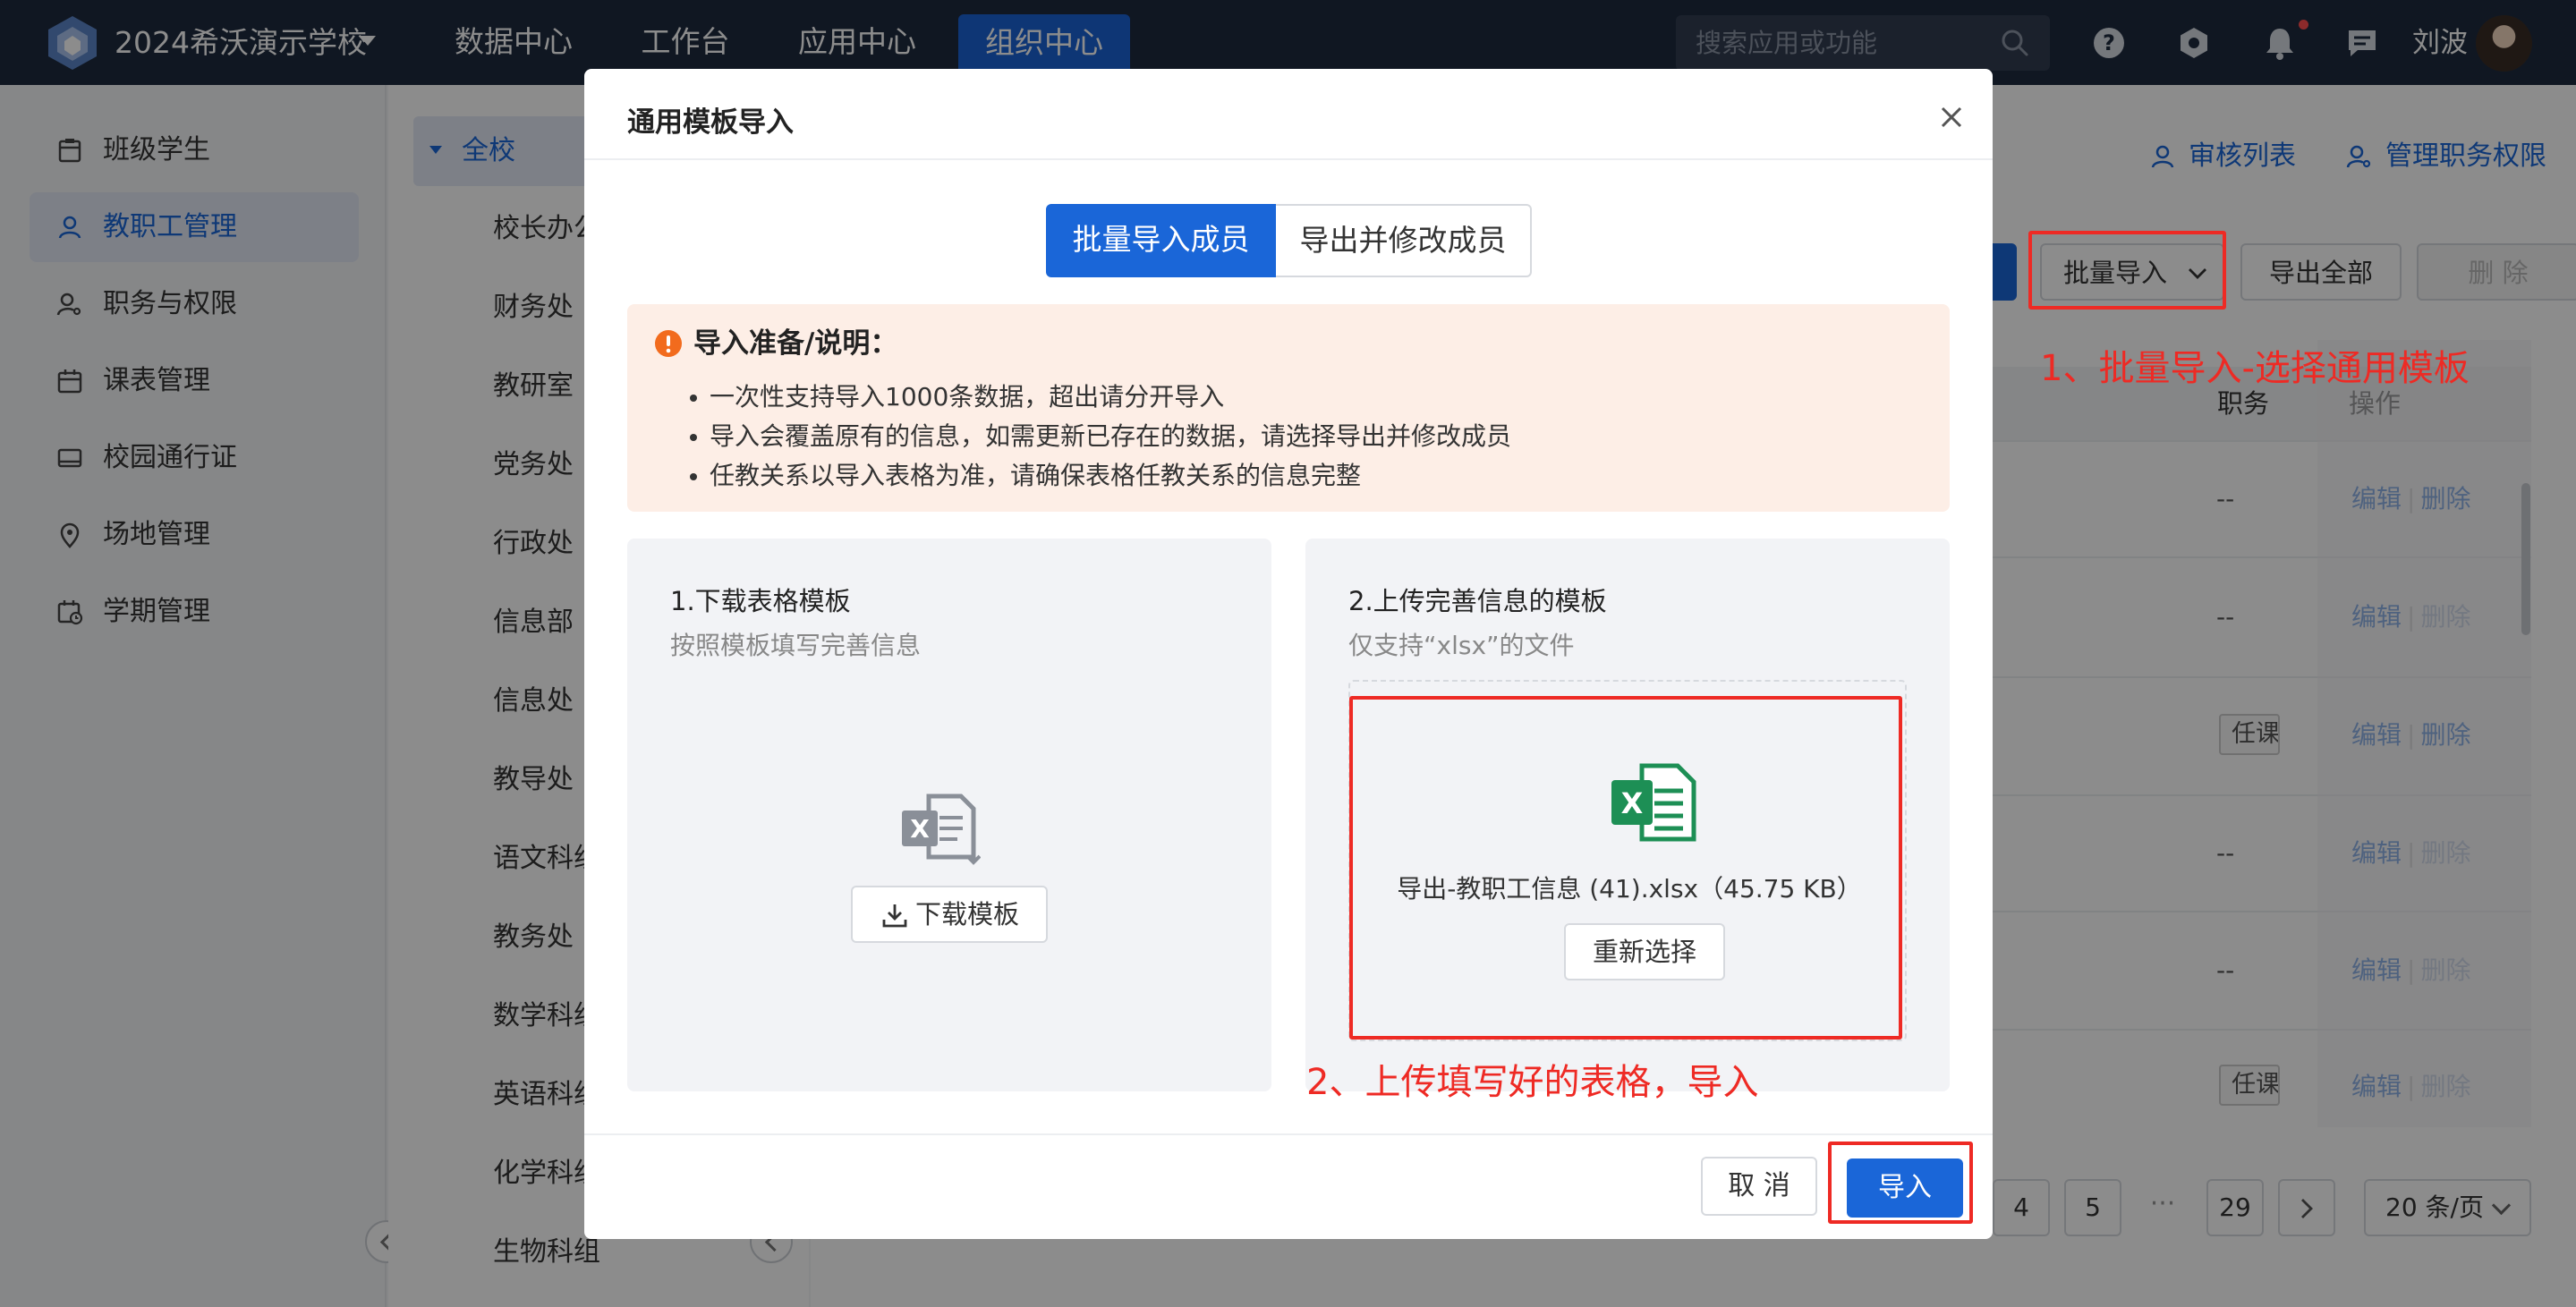  I want to click on annotation-step2: 2、上传填写好的表格，导入, so click(1532, 1082).